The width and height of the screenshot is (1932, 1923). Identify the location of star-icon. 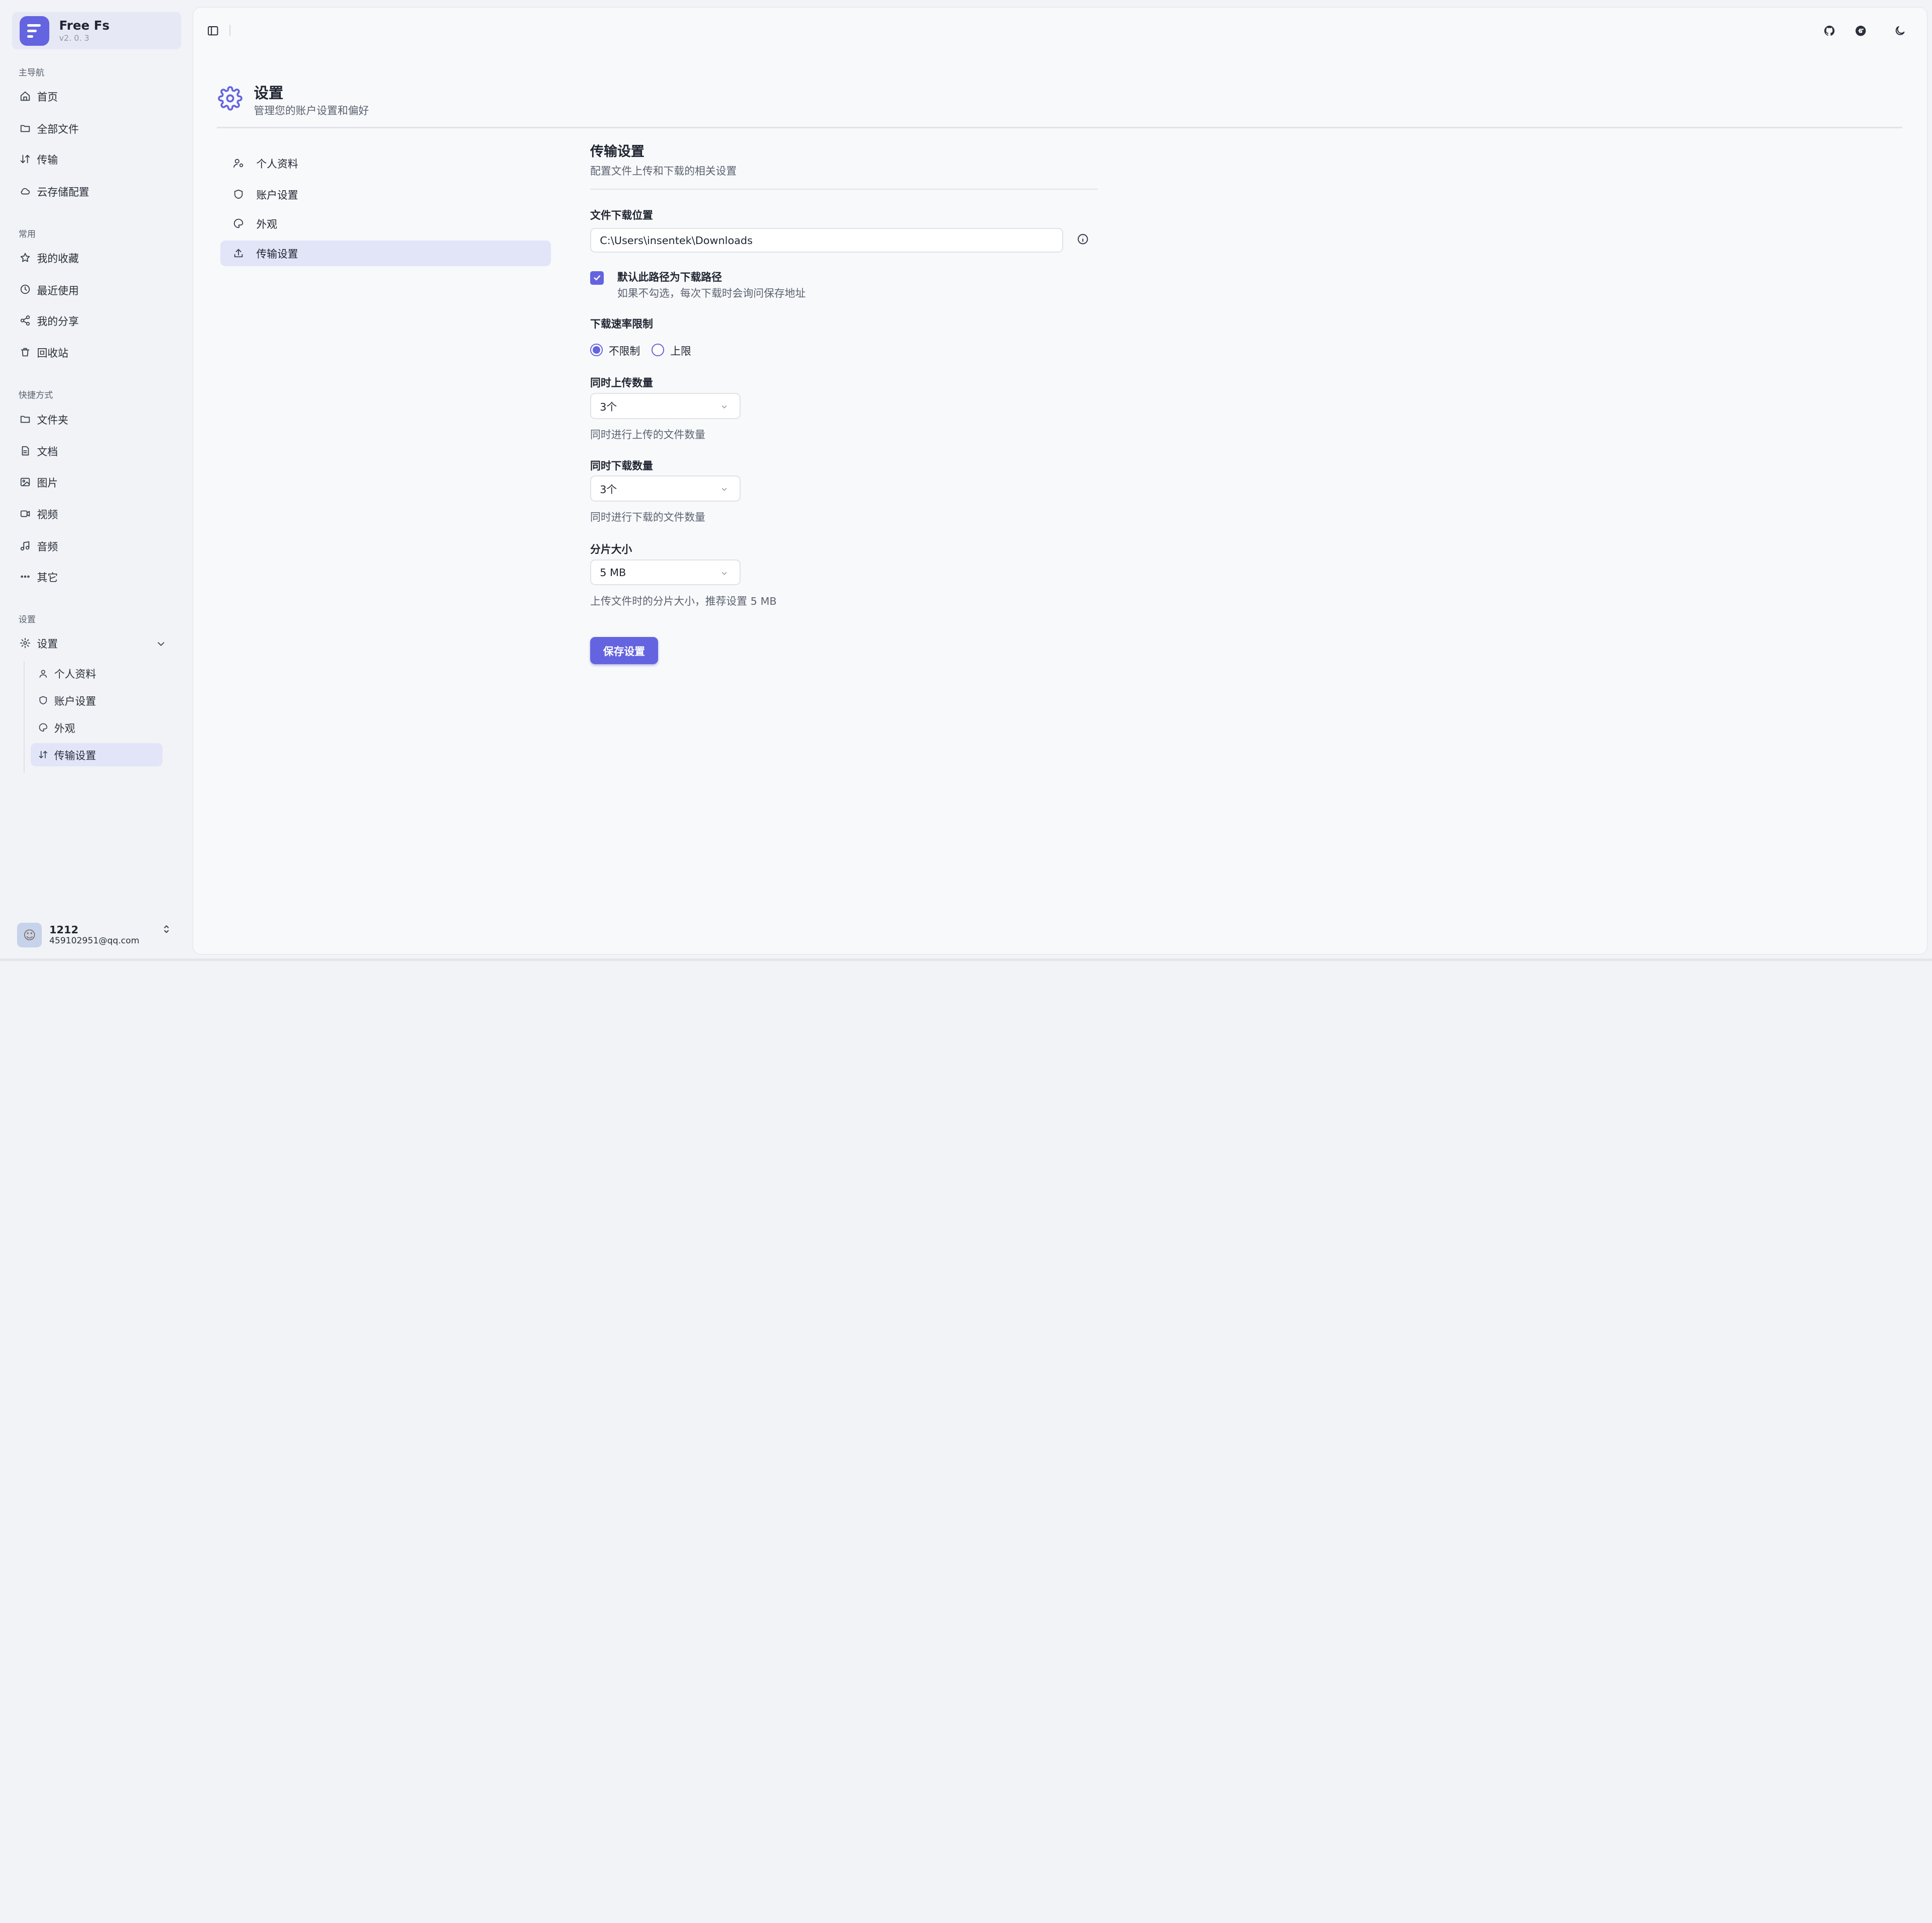
(26, 257).